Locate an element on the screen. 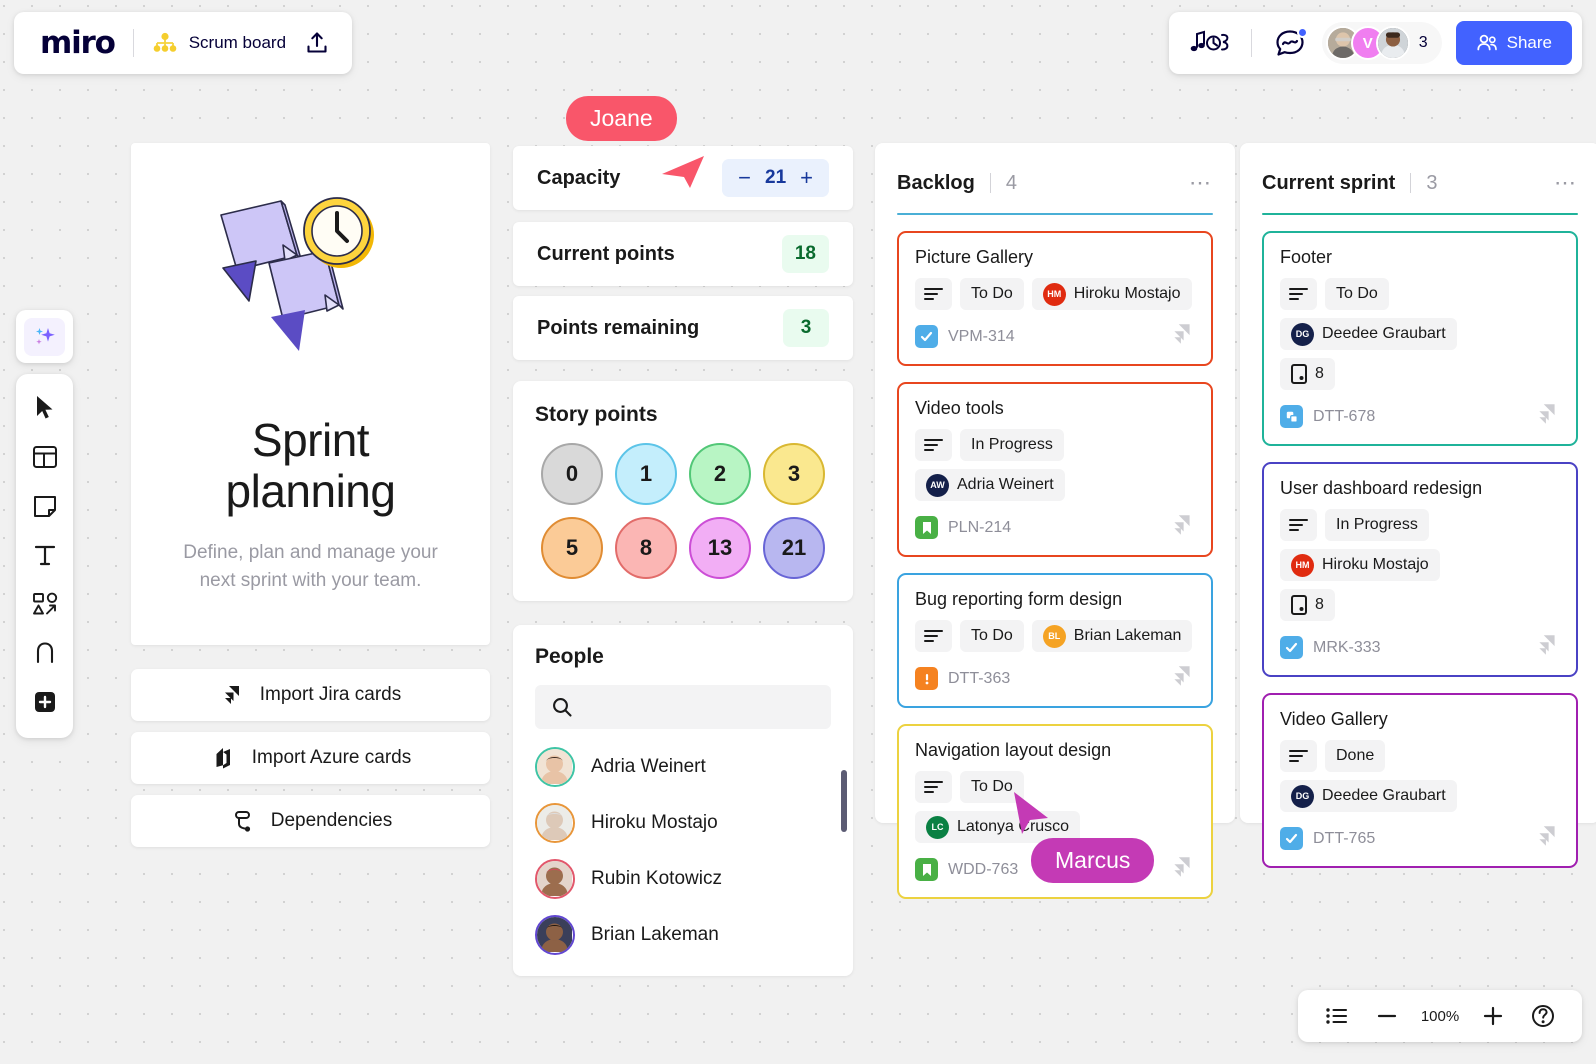 This screenshot has width=1596, height=1064. story-point-2: 2 is located at coordinates (720, 474).